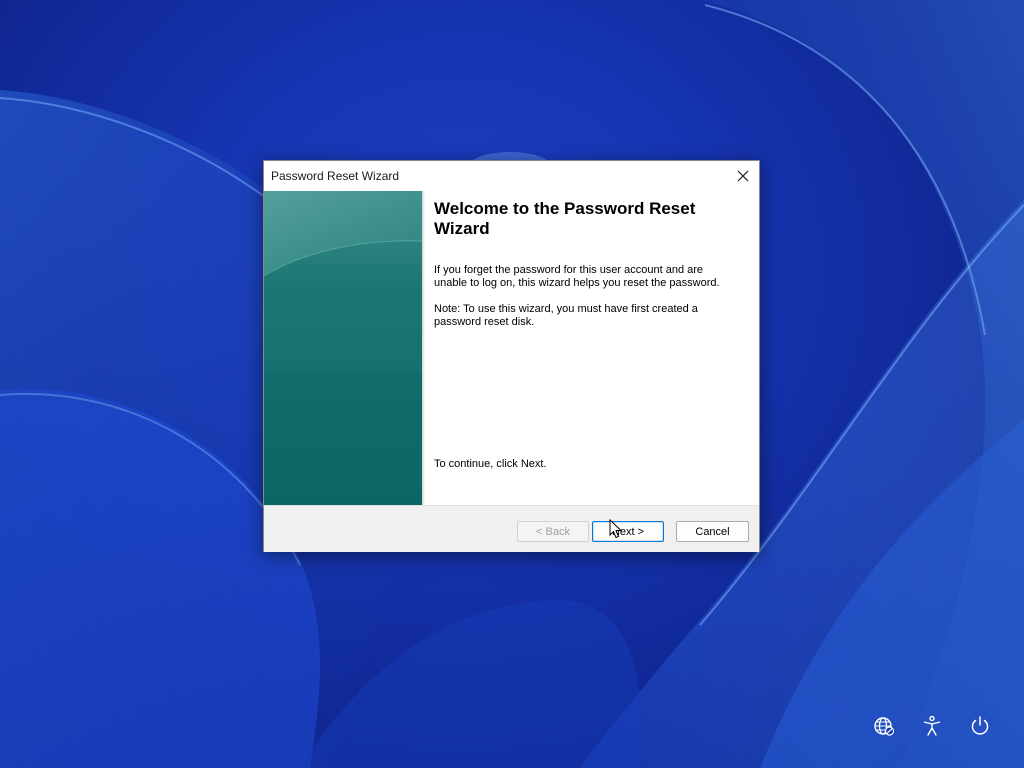 This screenshot has height=768, width=1024. Describe the element at coordinates (932, 726) in the screenshot. I see `accessibility-icon` at that location.